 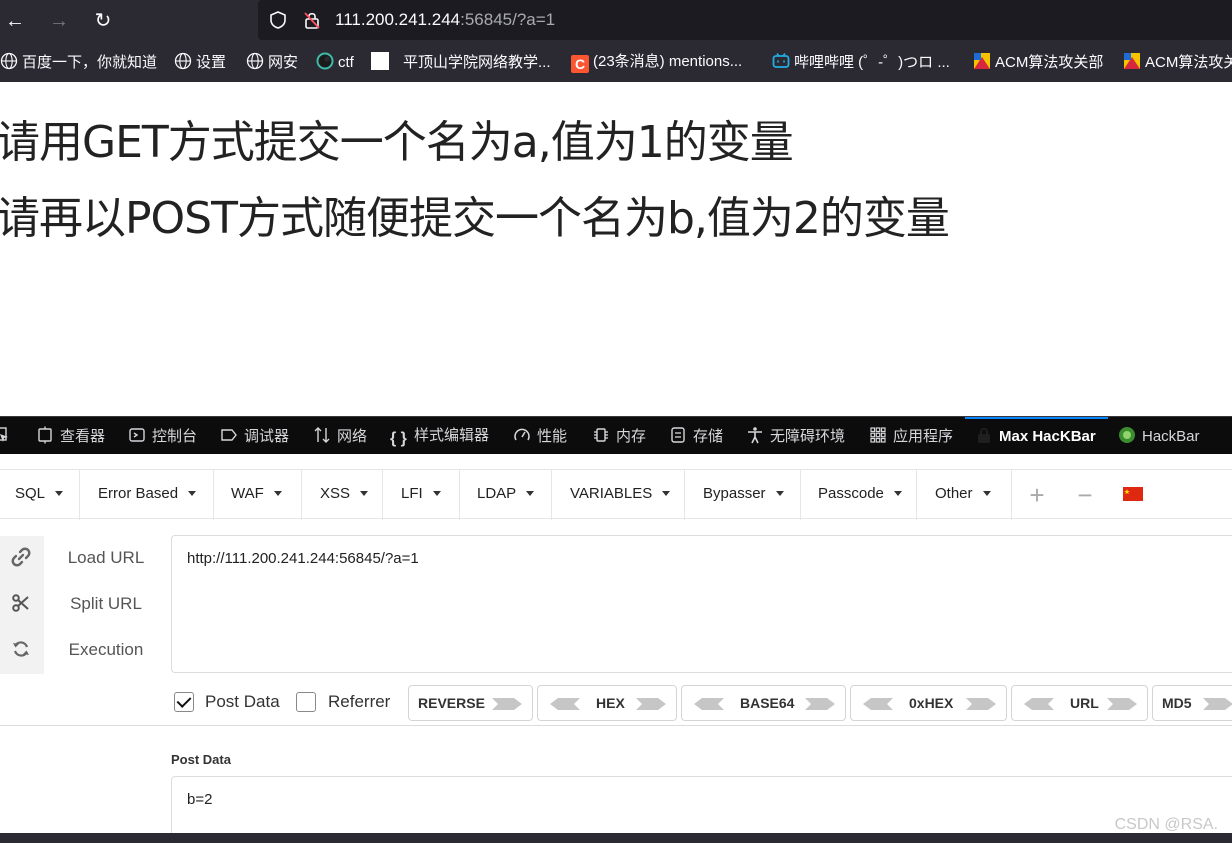 What do you see at coordinates (475, 218) in the screenshot?
I see `instruction-line-2: 请再以POST方式随便提交一个名为b,值为2的变量` at bounding box center [475, 218].